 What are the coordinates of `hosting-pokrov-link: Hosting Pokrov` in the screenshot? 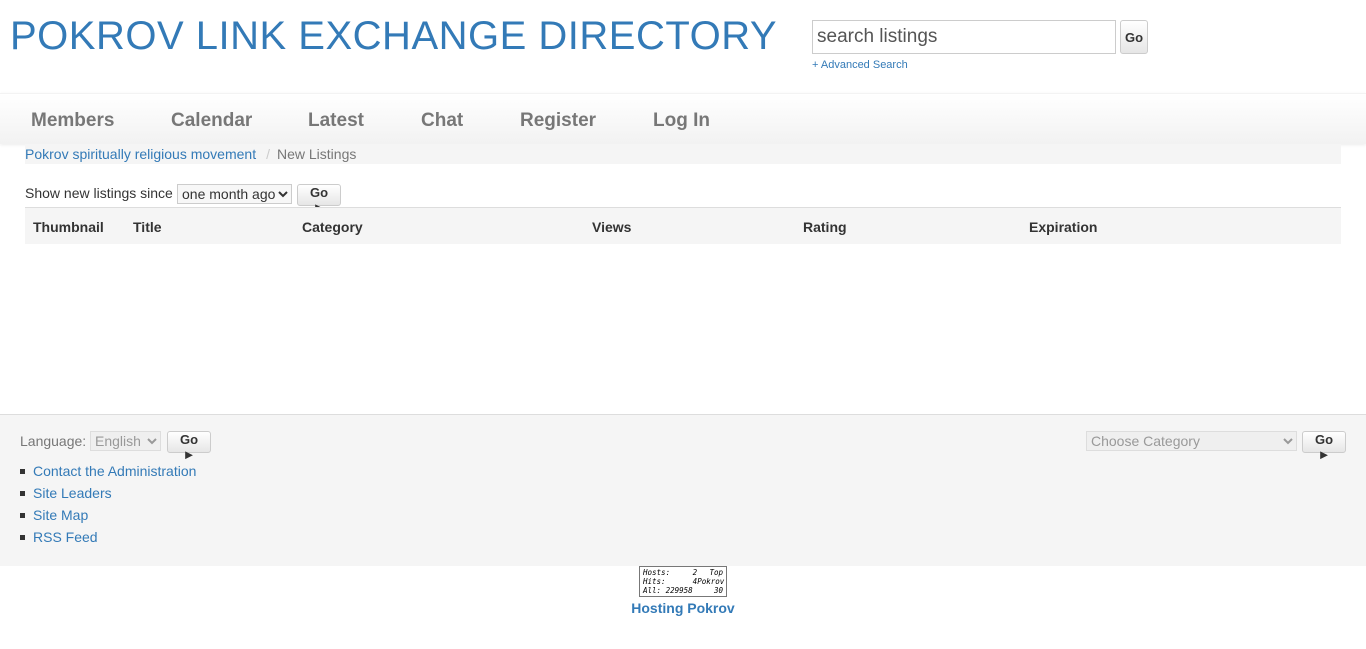 It's located at (682, 608).